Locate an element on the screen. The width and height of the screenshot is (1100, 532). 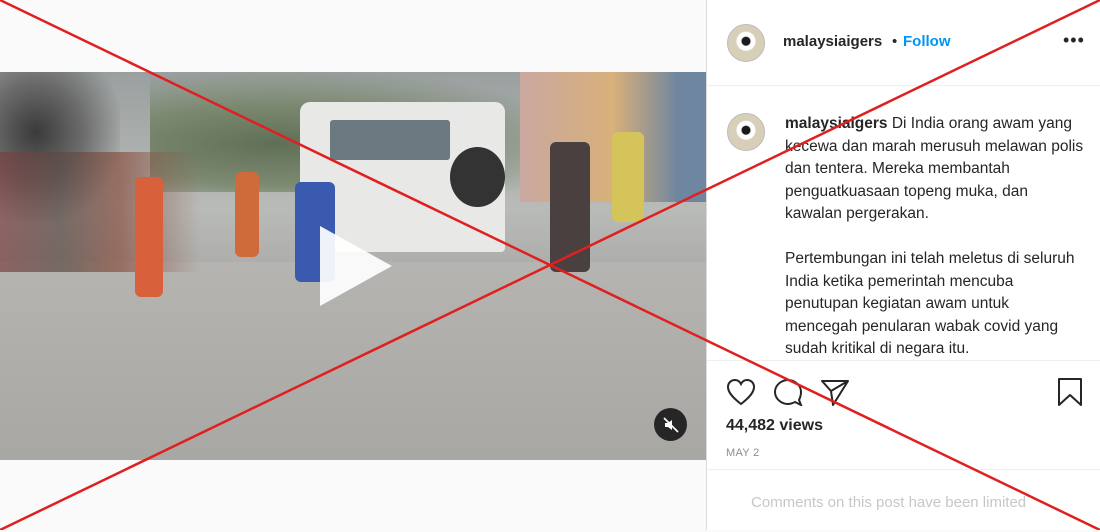
comment-bubble-icon is located at coordinates (788, 392).